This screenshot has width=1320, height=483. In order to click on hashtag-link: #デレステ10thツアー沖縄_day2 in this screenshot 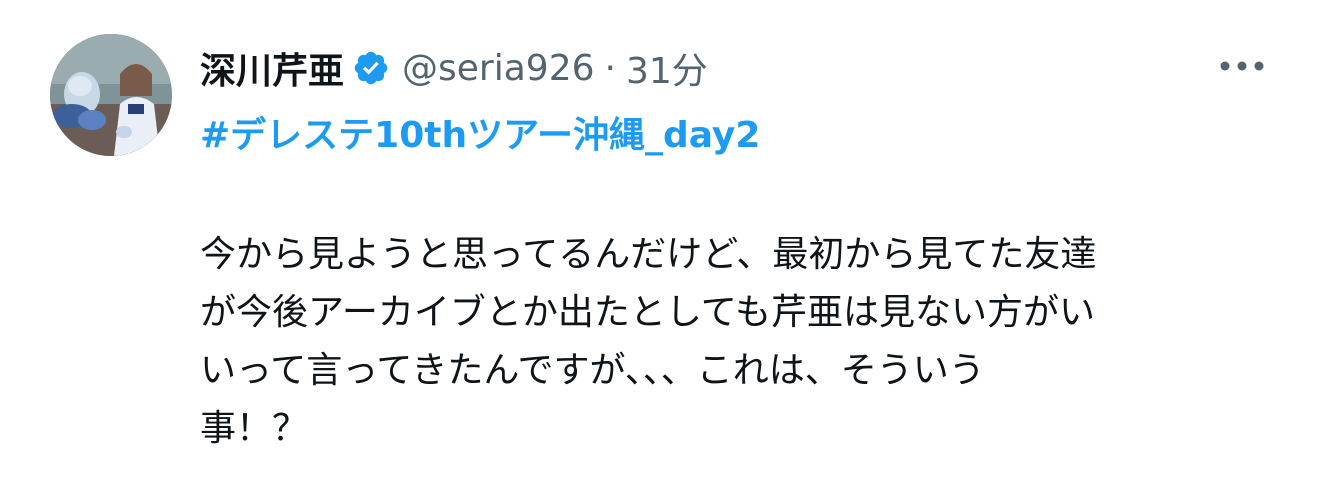, I will do `click(480, 132)`.